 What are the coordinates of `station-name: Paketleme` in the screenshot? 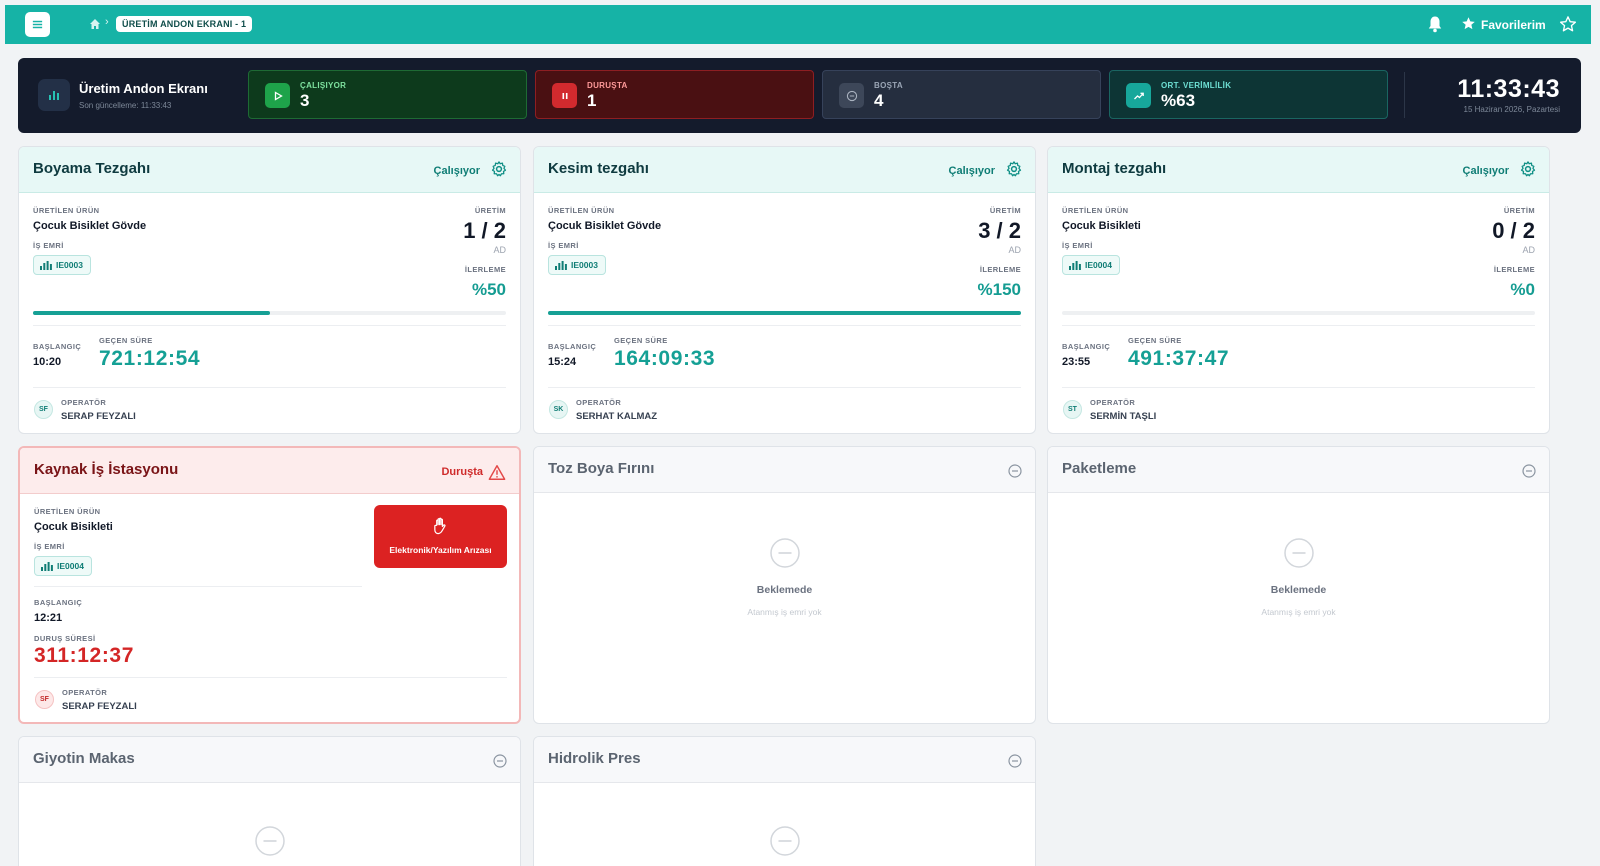 It's located at (1099, 468).